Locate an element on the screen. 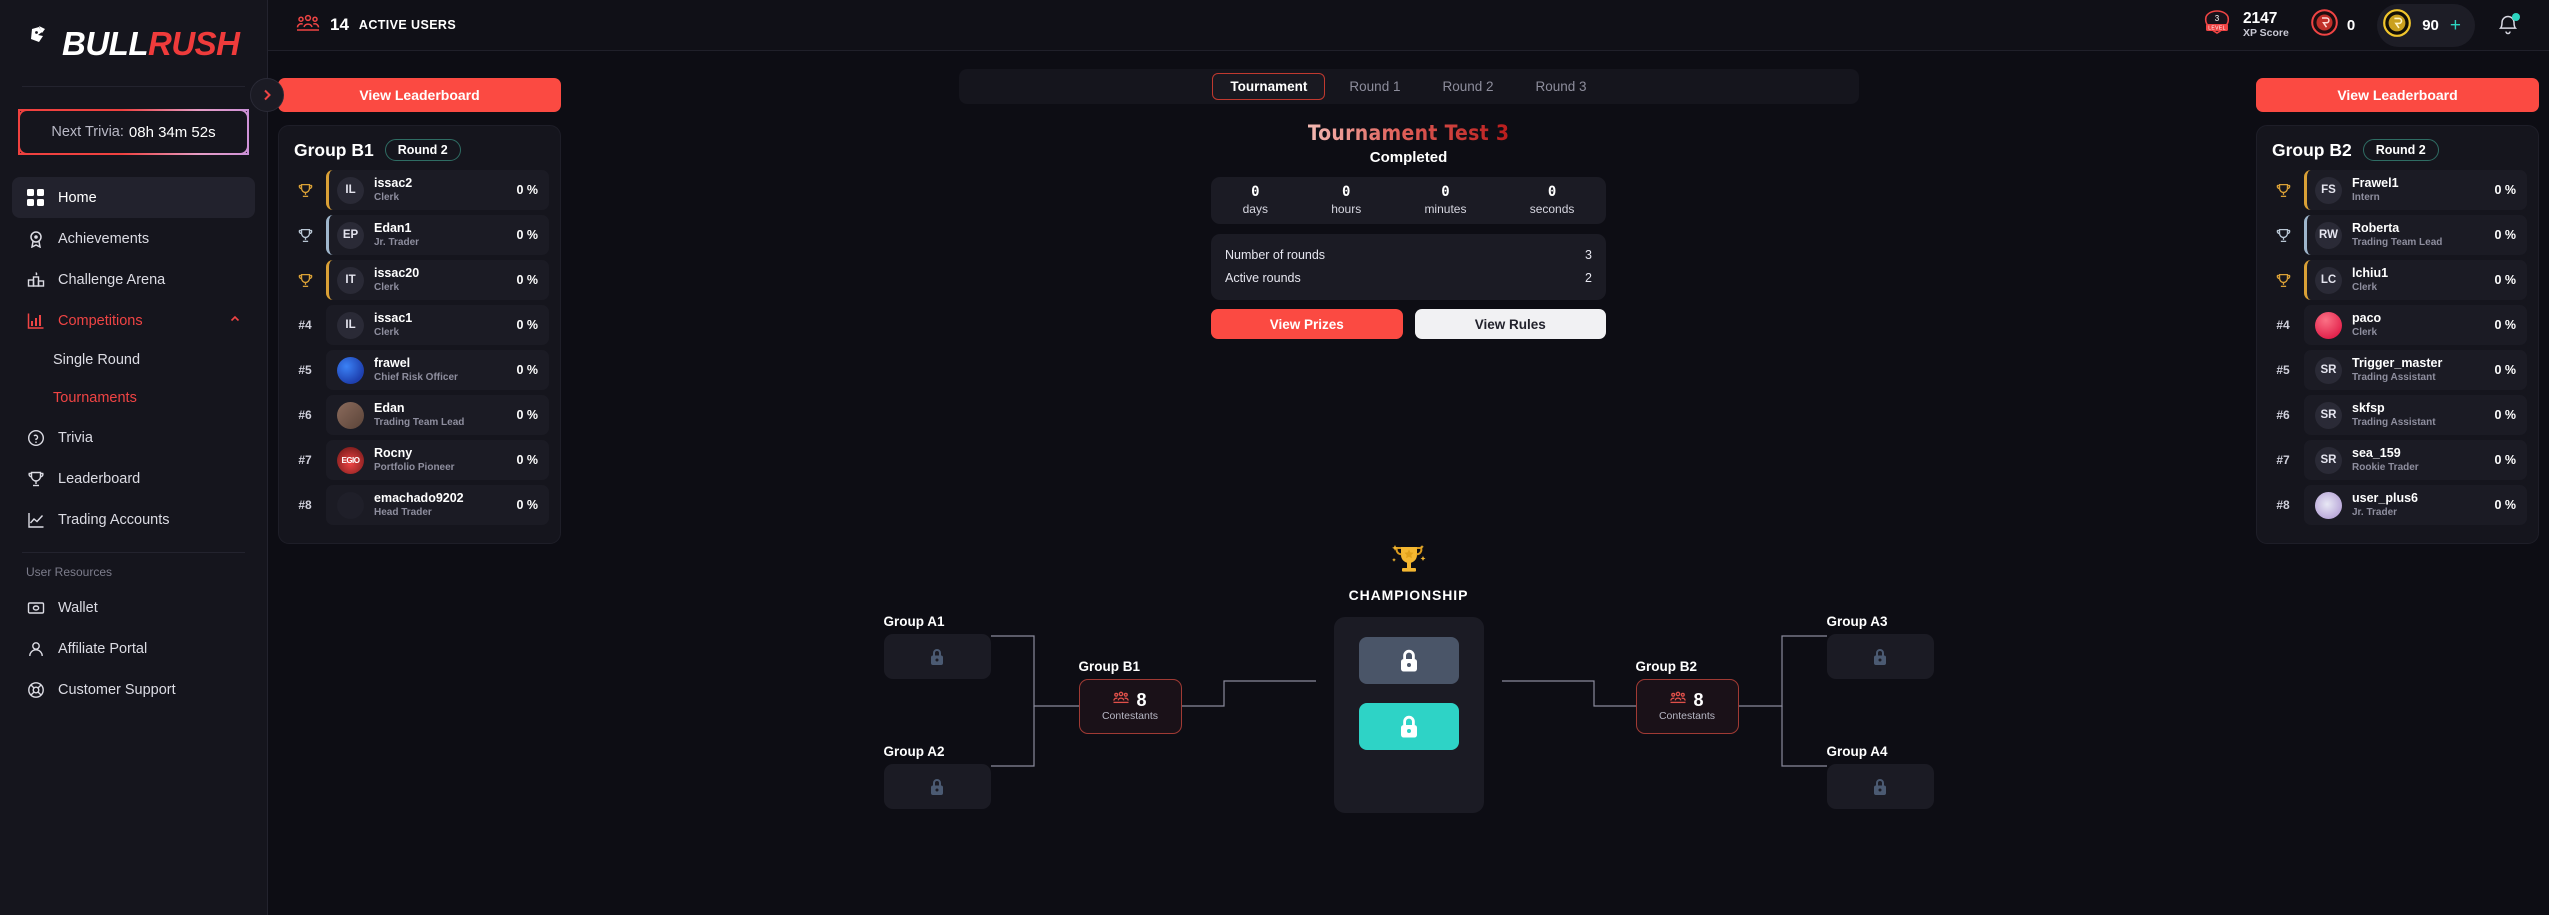 The image size is (2549, 915). group-title: Group B2 is located at coordinates (2312, 149).